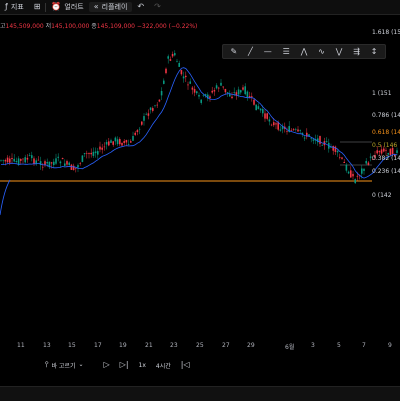  Describe the element at coordinates (200, 345) in the screenshot. I see `time-axis-label: 25` at that location.